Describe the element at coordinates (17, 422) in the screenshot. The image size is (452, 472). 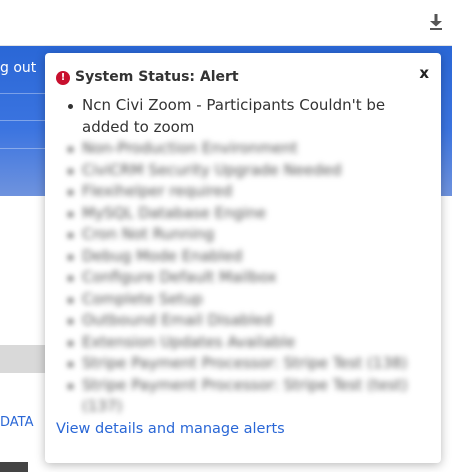
I see `data-link: DATA` at that location.